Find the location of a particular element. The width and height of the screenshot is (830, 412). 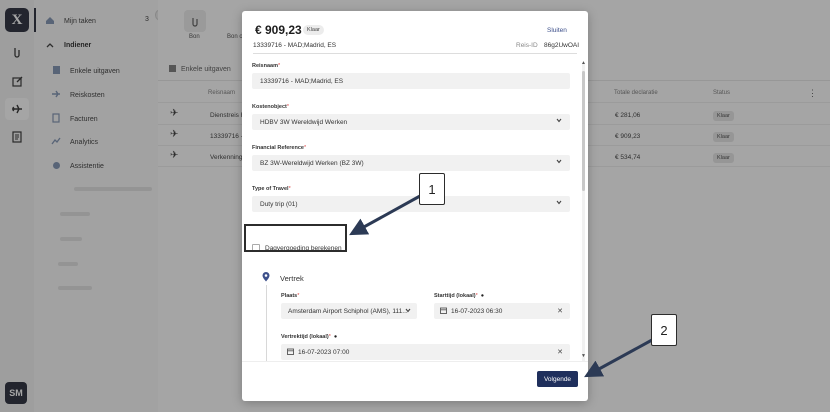

callout-1: 1 is located at coordinates (432, 189).